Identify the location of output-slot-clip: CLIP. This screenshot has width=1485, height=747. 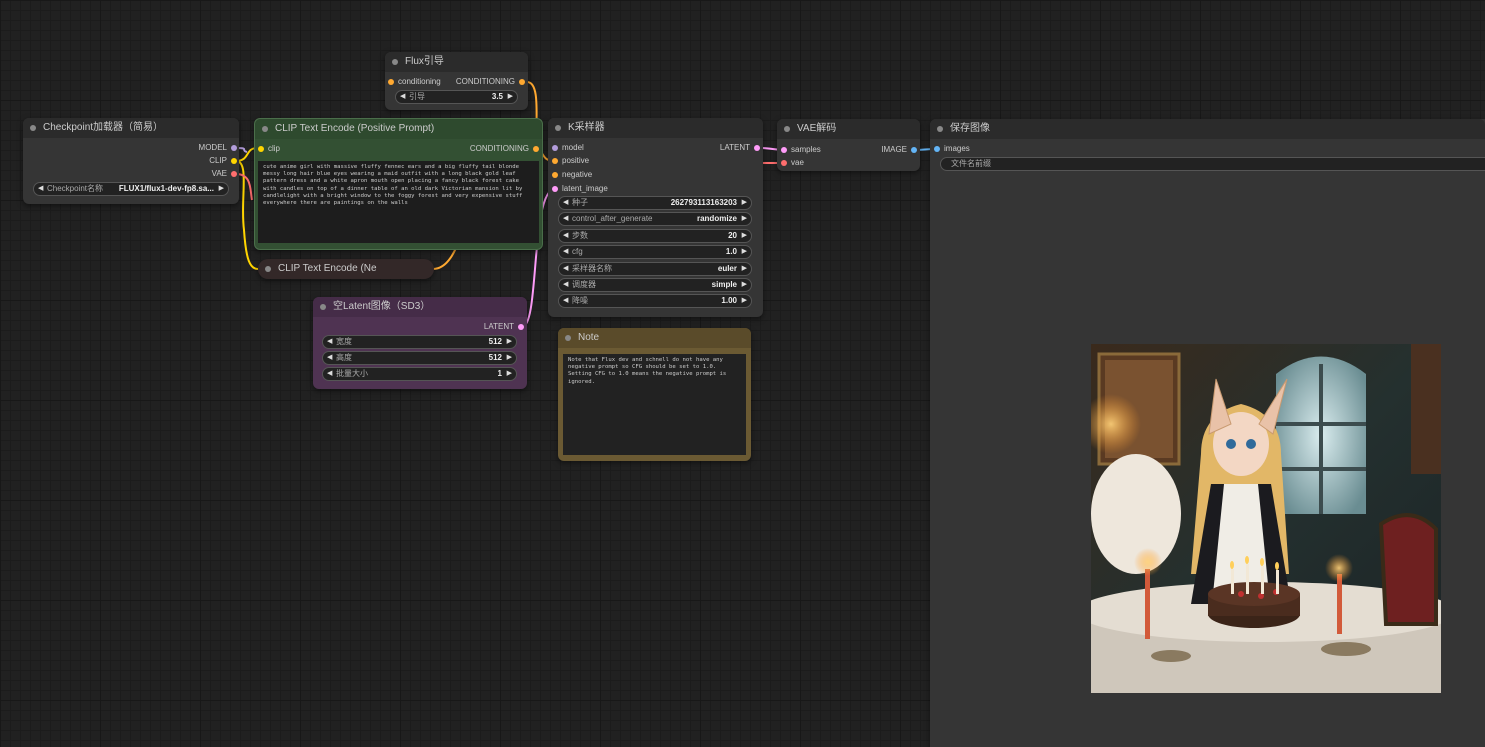
(223, 161).